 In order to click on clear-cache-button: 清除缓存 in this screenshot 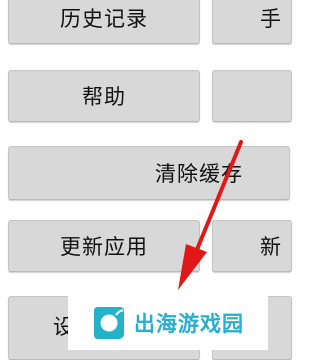, I will do `click(149, 173)`.